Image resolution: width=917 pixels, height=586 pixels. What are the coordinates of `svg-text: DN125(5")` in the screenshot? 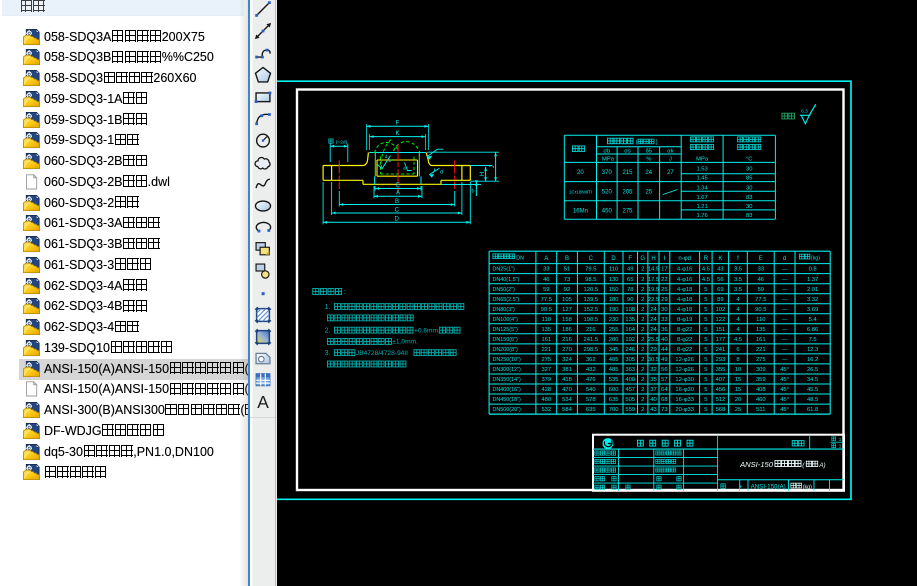 It's located at (505, 330).